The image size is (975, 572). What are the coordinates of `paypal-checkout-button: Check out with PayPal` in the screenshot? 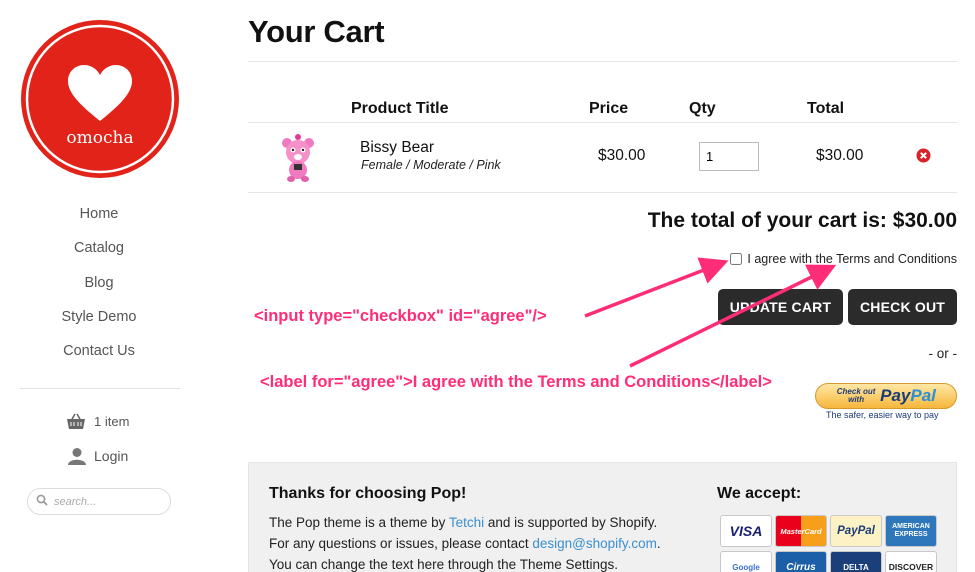 It's located at (886, 396).